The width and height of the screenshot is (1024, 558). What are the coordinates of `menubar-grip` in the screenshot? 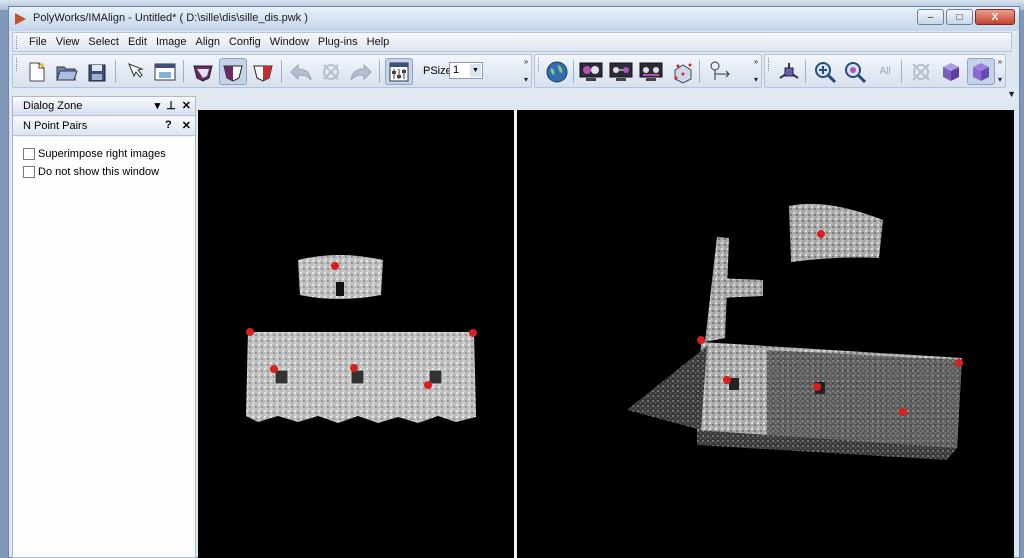 It's located at (18, 42).